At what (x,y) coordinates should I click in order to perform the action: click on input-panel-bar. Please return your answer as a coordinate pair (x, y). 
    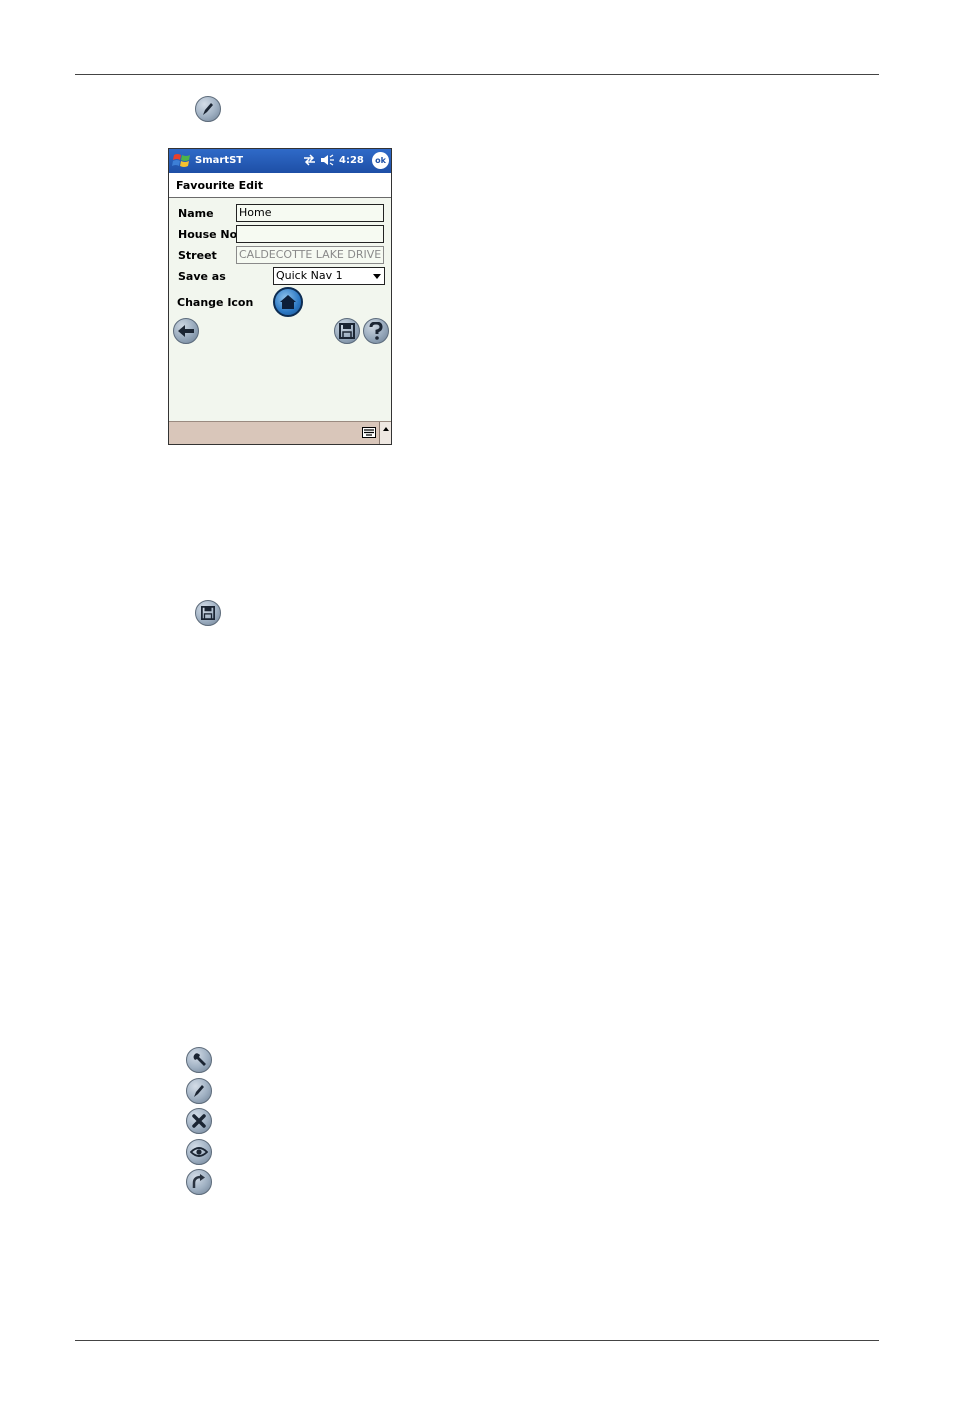
    Looking at the image, I should click on (280, 432).